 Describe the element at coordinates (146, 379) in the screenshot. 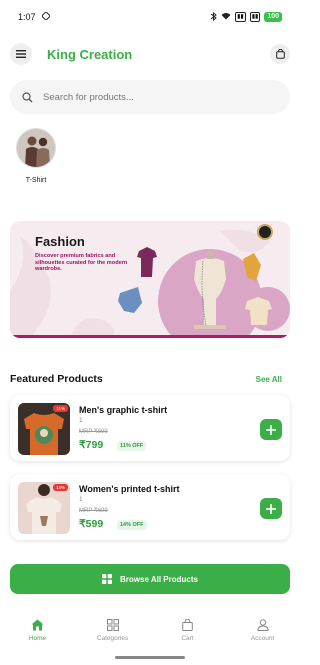

I see `featured-header: Featured Products See All` at that location.